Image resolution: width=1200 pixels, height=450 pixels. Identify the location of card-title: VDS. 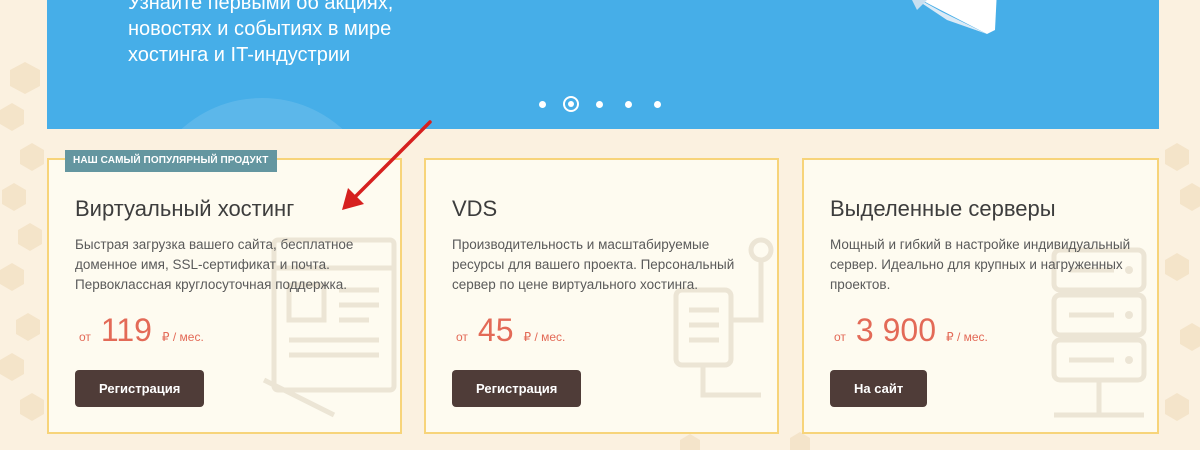
(474, 209).